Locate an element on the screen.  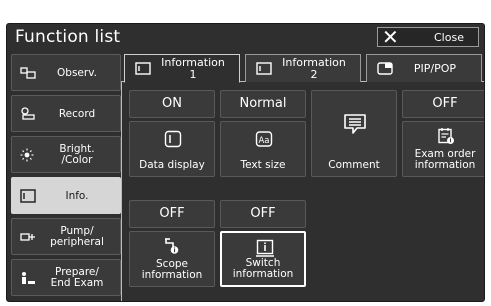
panel-title: Function list is located at coordinates (68, 37).